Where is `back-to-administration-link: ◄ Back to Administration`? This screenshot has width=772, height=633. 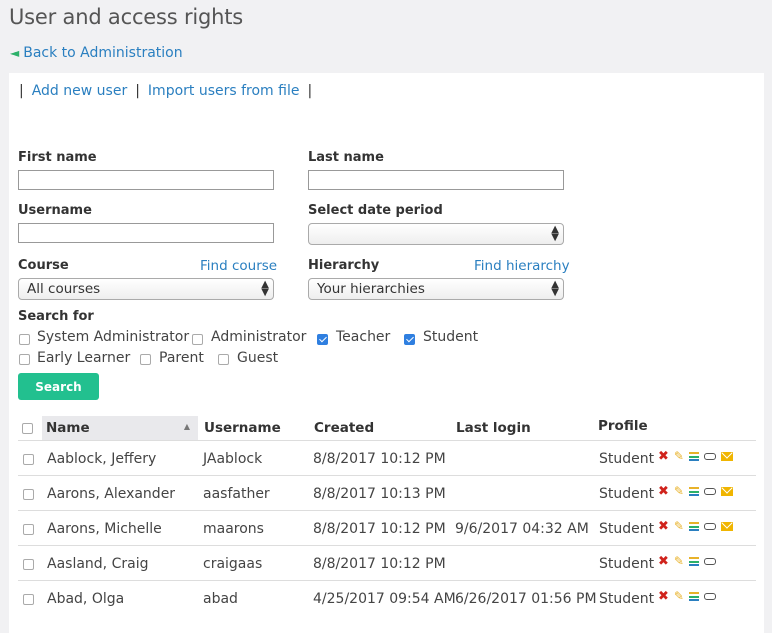
back-to-administration-link: ◄ Back to Administration is located at coordinates (96, 53).